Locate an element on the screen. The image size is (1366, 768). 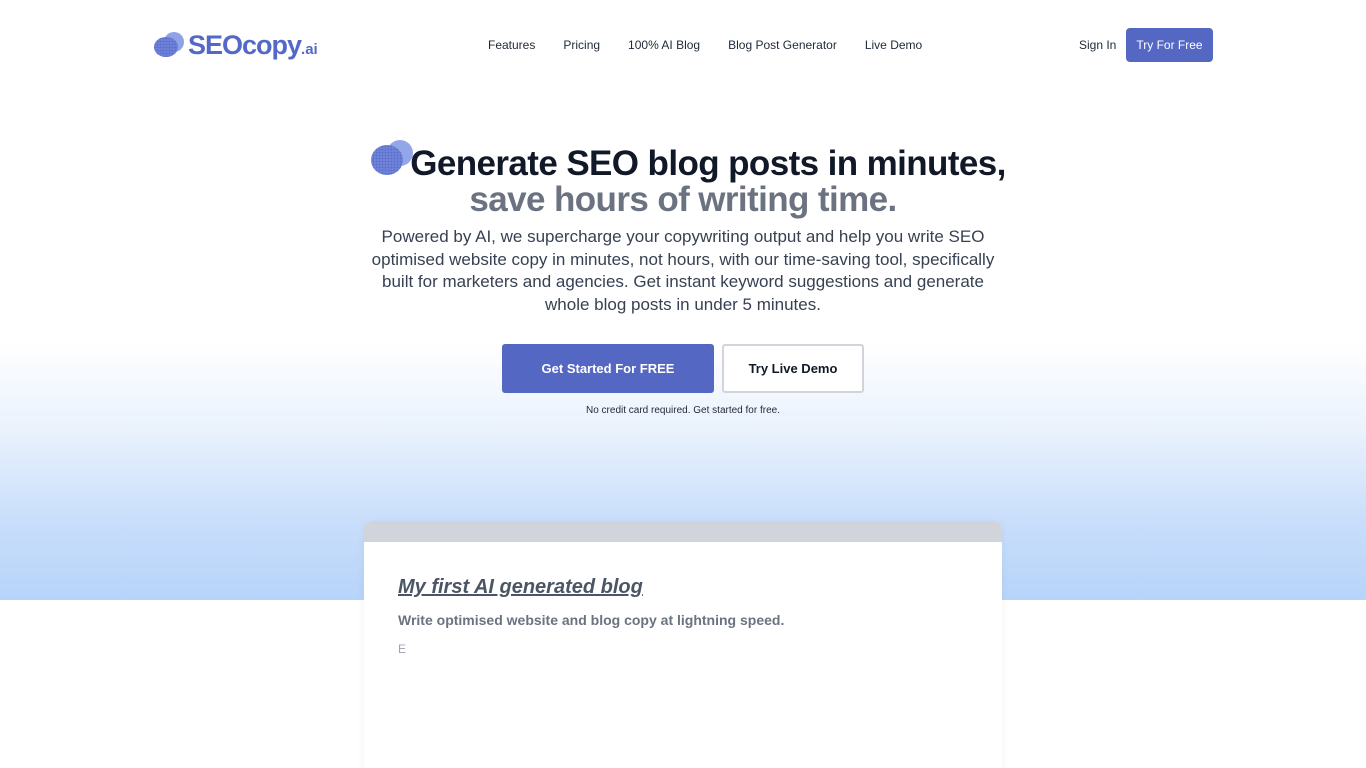
logo-mark-icon is located at coordinates (170, 45).